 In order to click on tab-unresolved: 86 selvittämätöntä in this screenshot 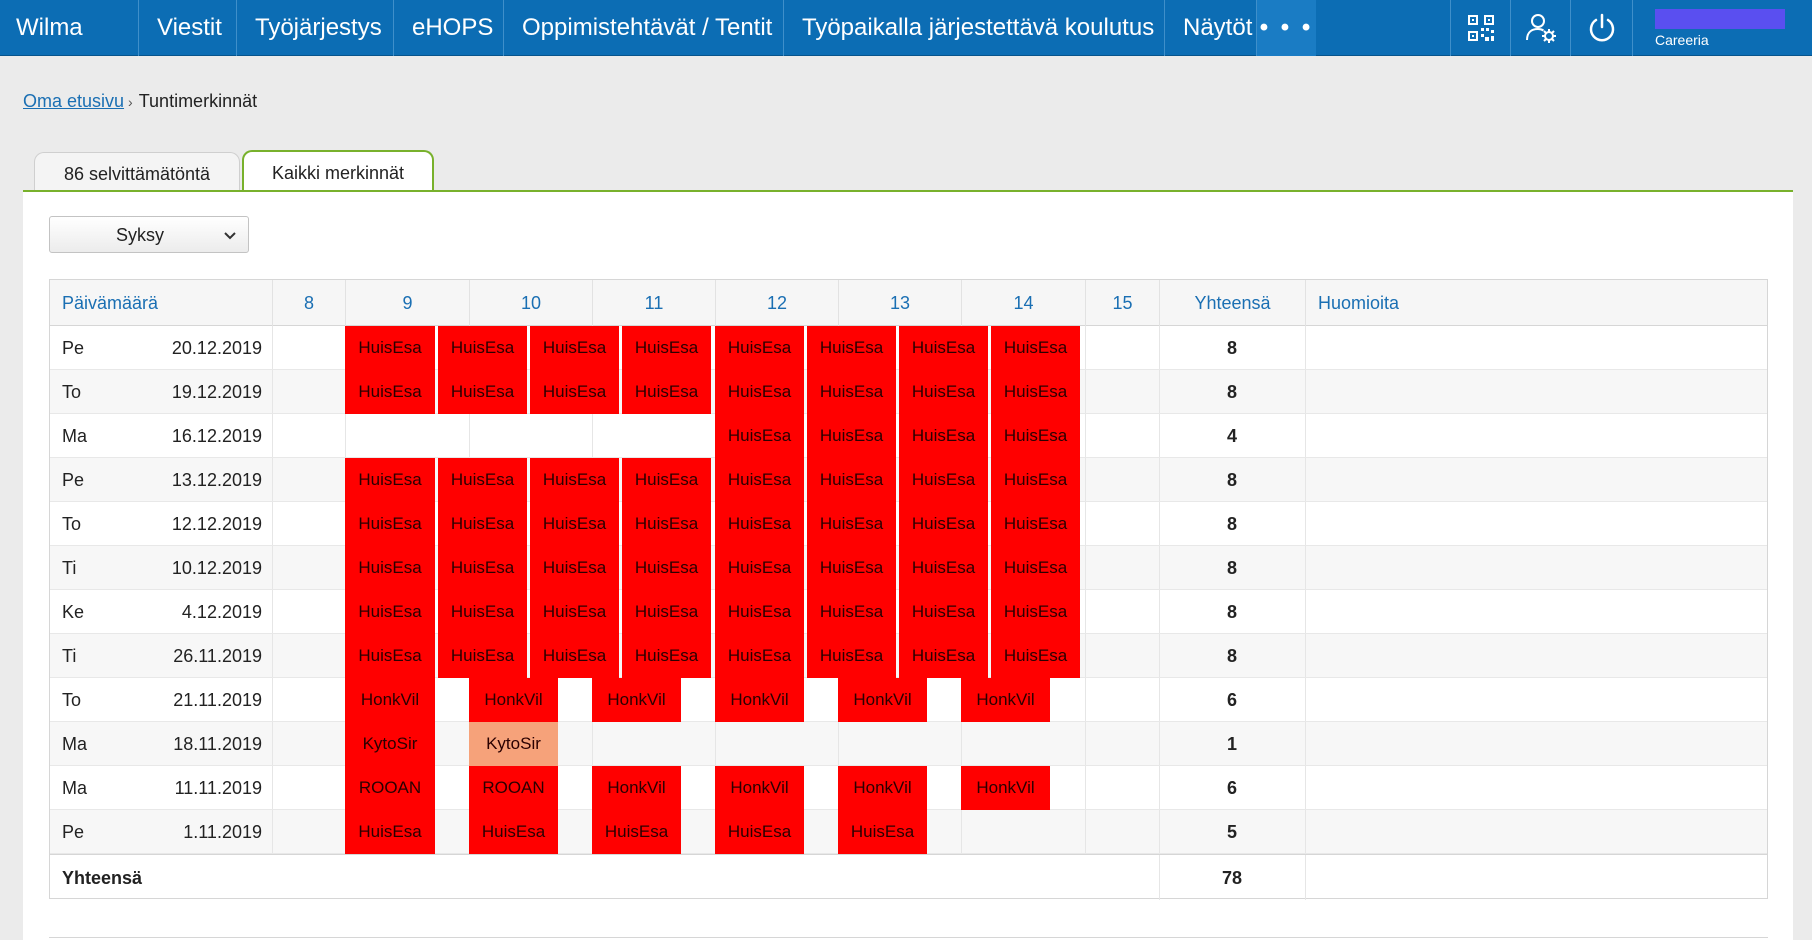, I will do `click(137, 172)`.